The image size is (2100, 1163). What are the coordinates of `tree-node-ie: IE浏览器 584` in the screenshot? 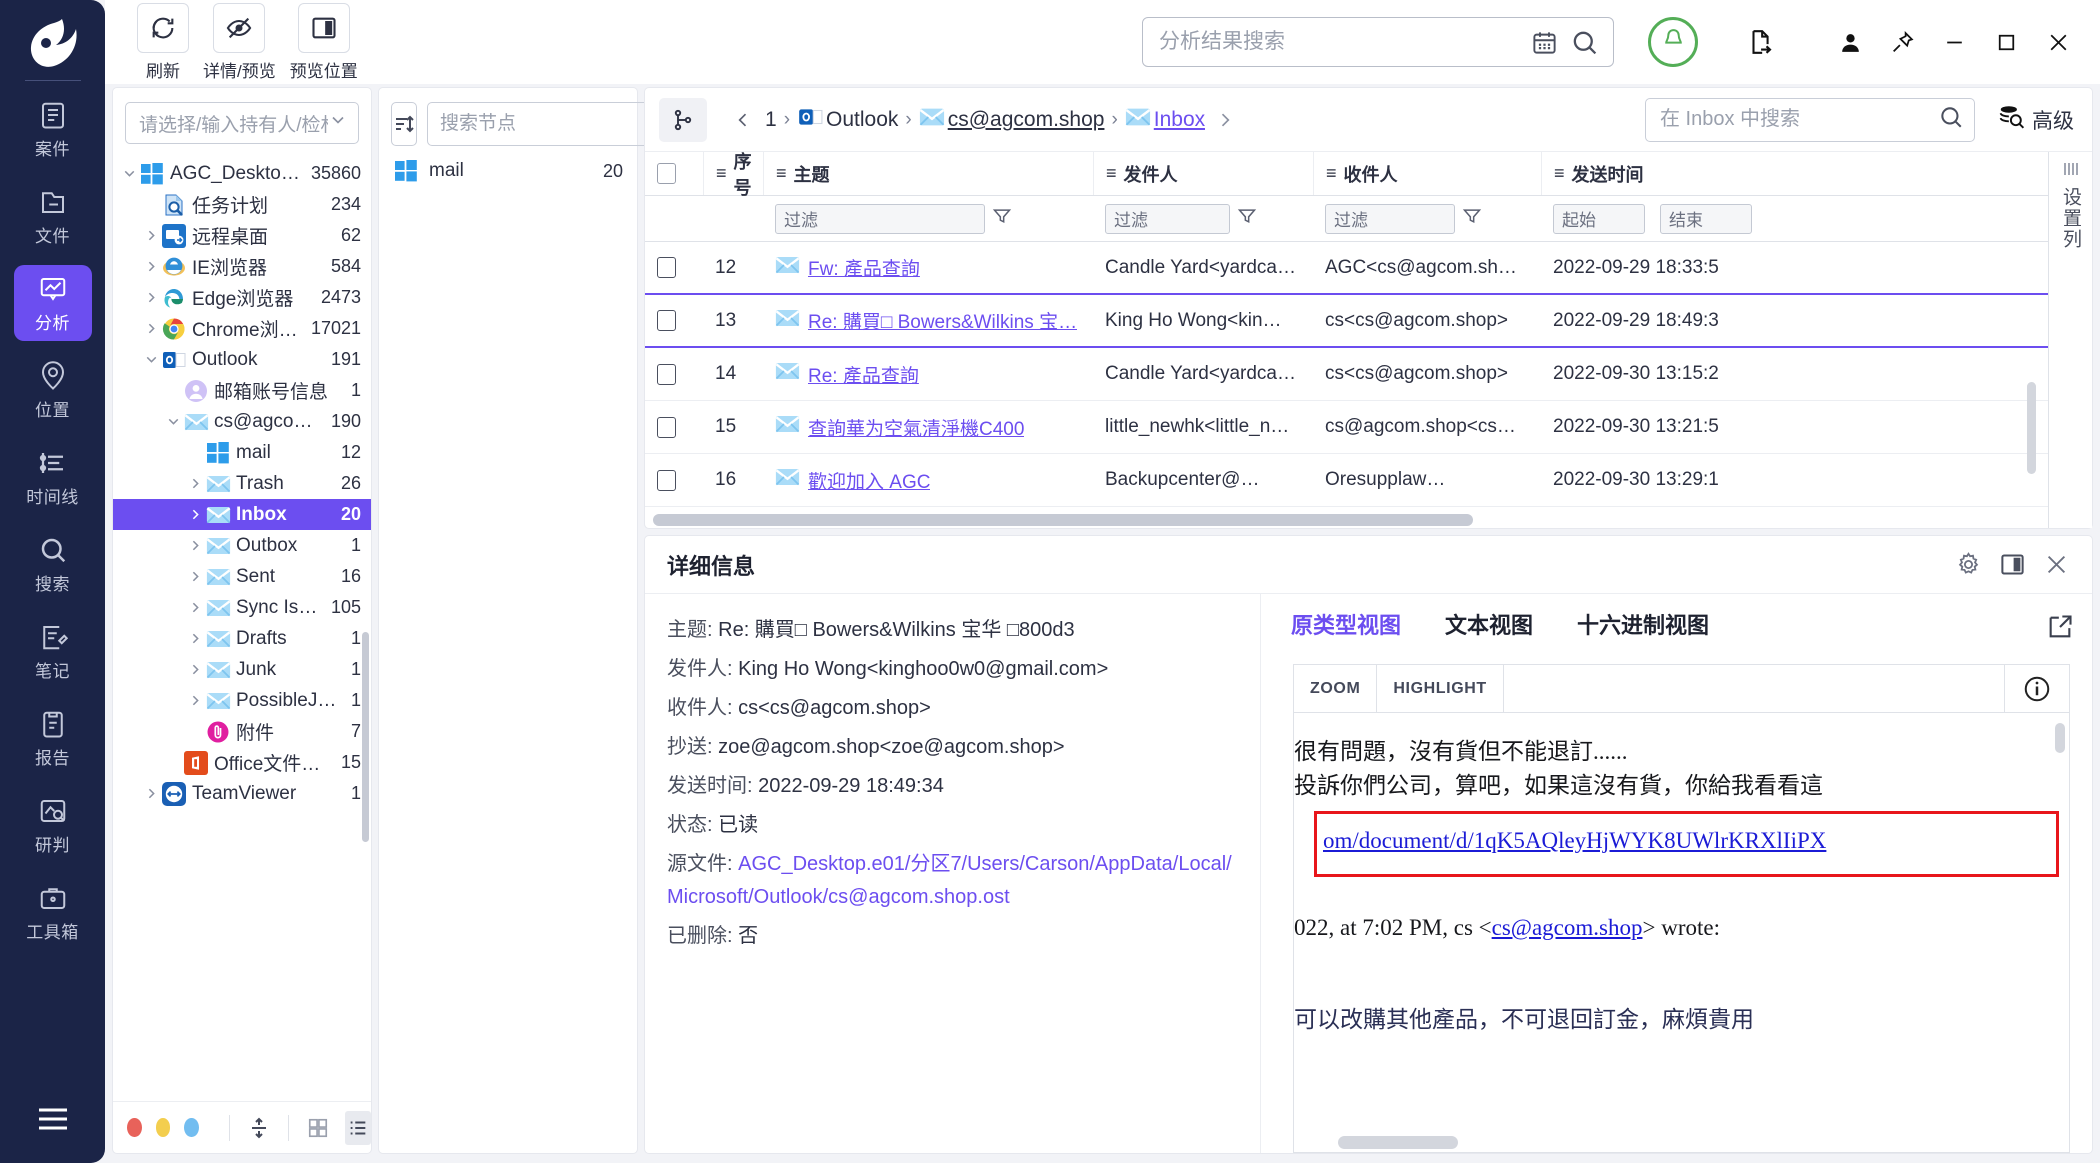 It's located at (242, 266).